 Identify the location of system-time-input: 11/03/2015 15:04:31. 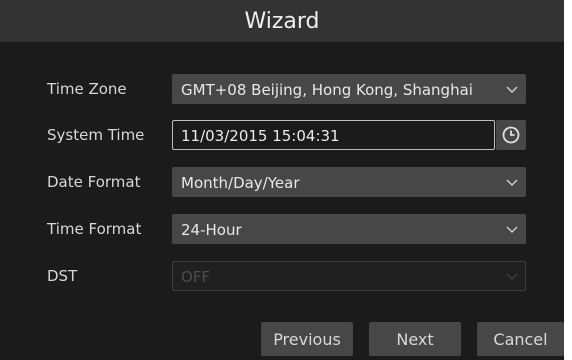
(333, 135).